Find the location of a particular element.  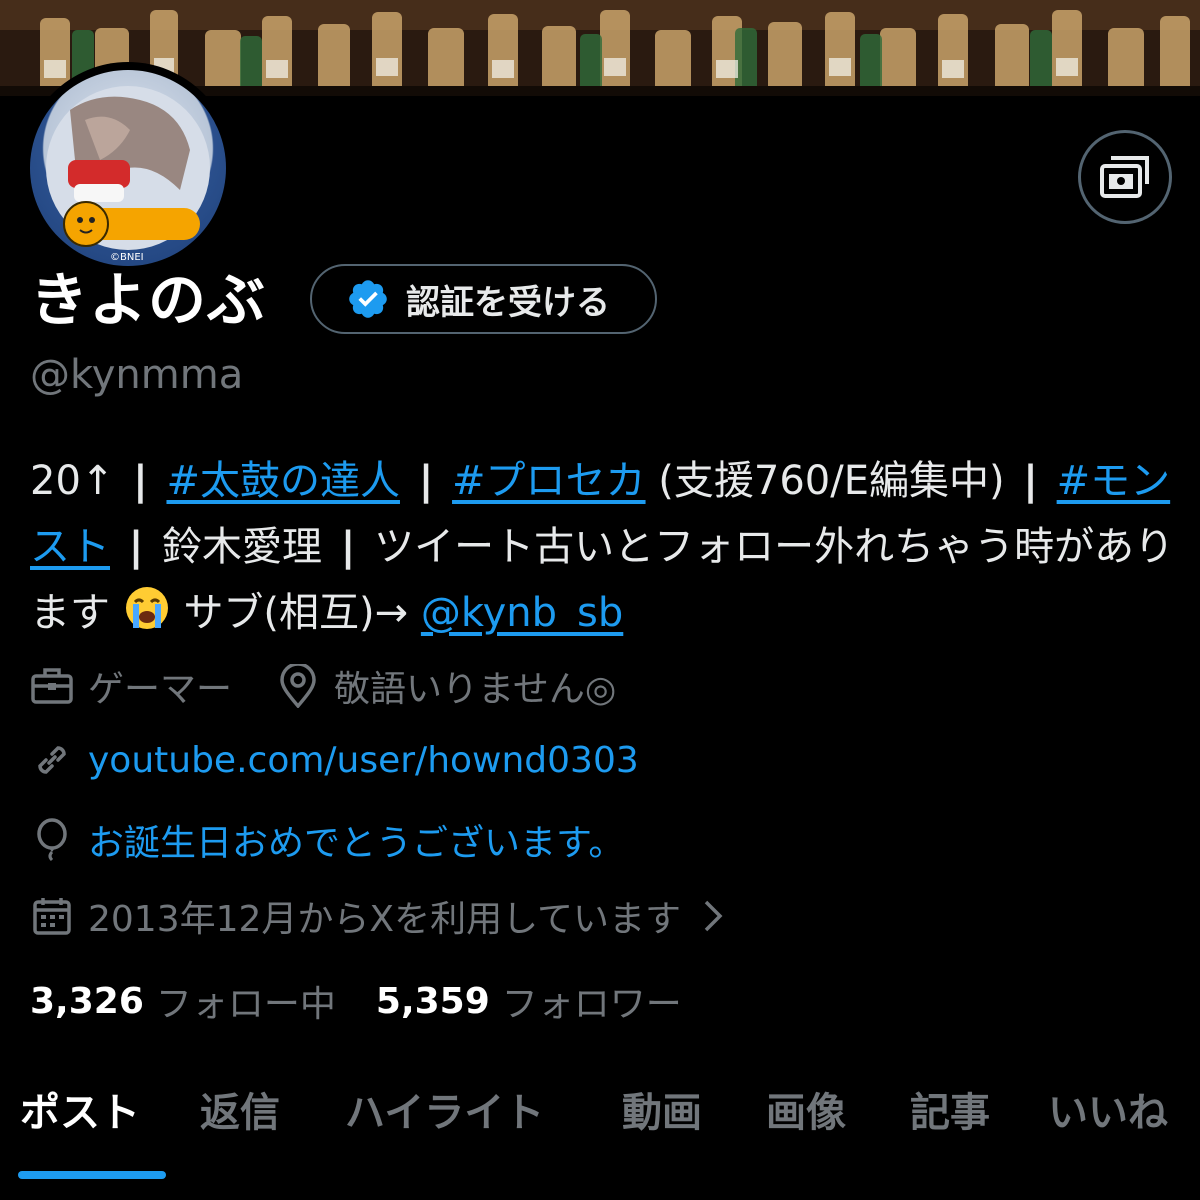

bio-text: 20↑ is located at coordinates (72, 481).